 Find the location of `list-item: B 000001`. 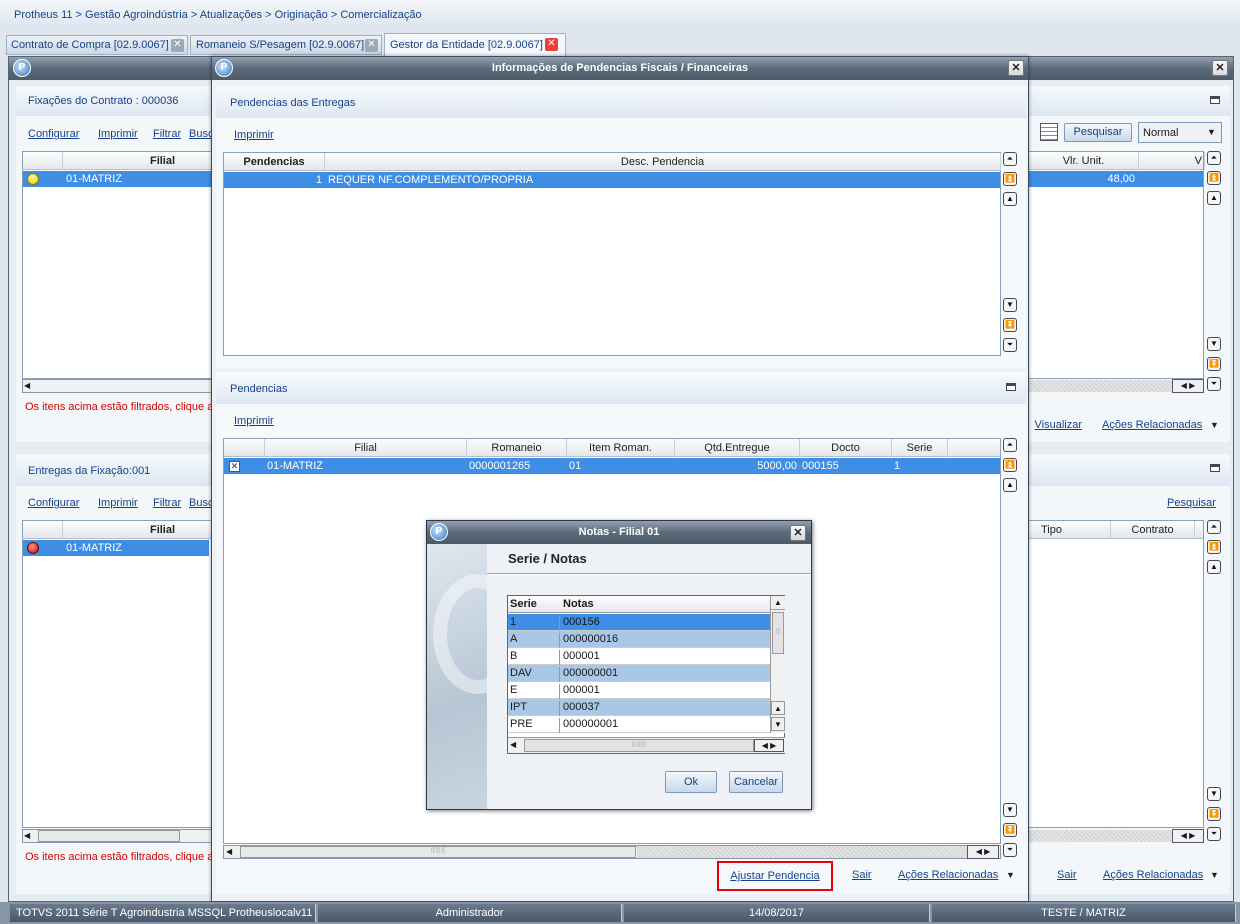

list-item: B 000001 is located at coordinates (639, 656).